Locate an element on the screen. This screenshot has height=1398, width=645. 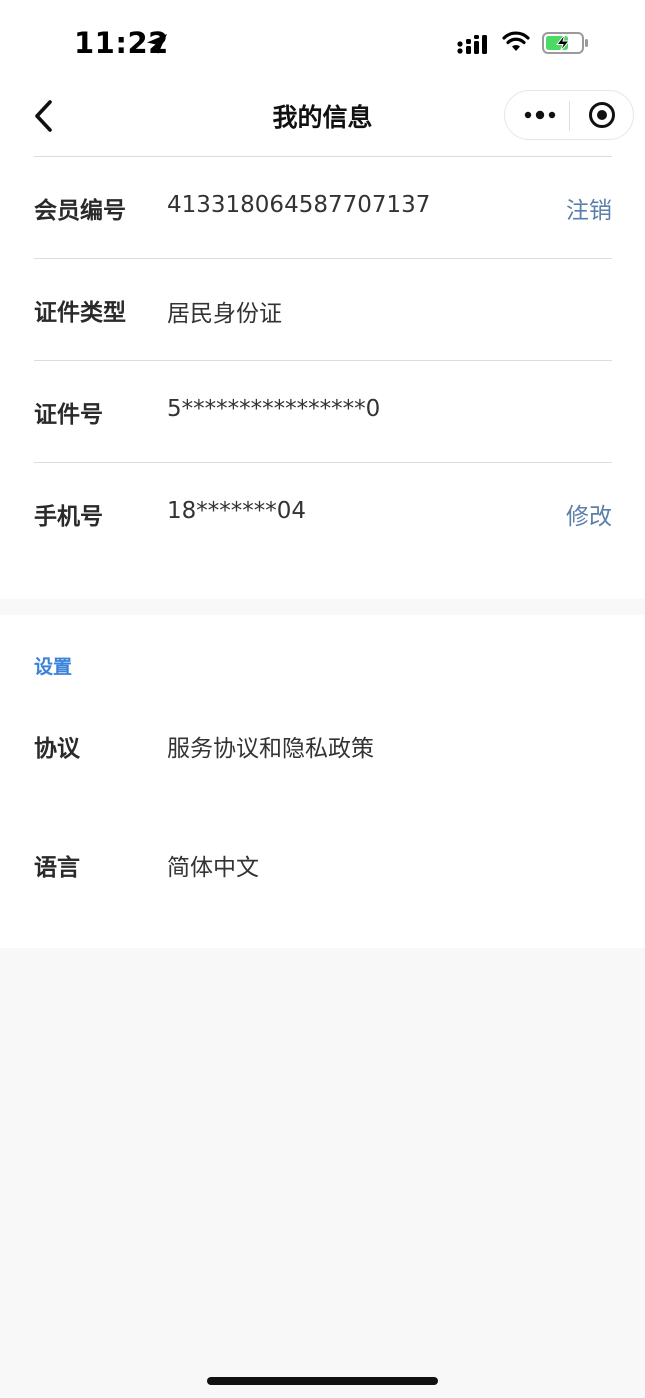
settings-section-title: 设置 is located at coordinates (53, 667).